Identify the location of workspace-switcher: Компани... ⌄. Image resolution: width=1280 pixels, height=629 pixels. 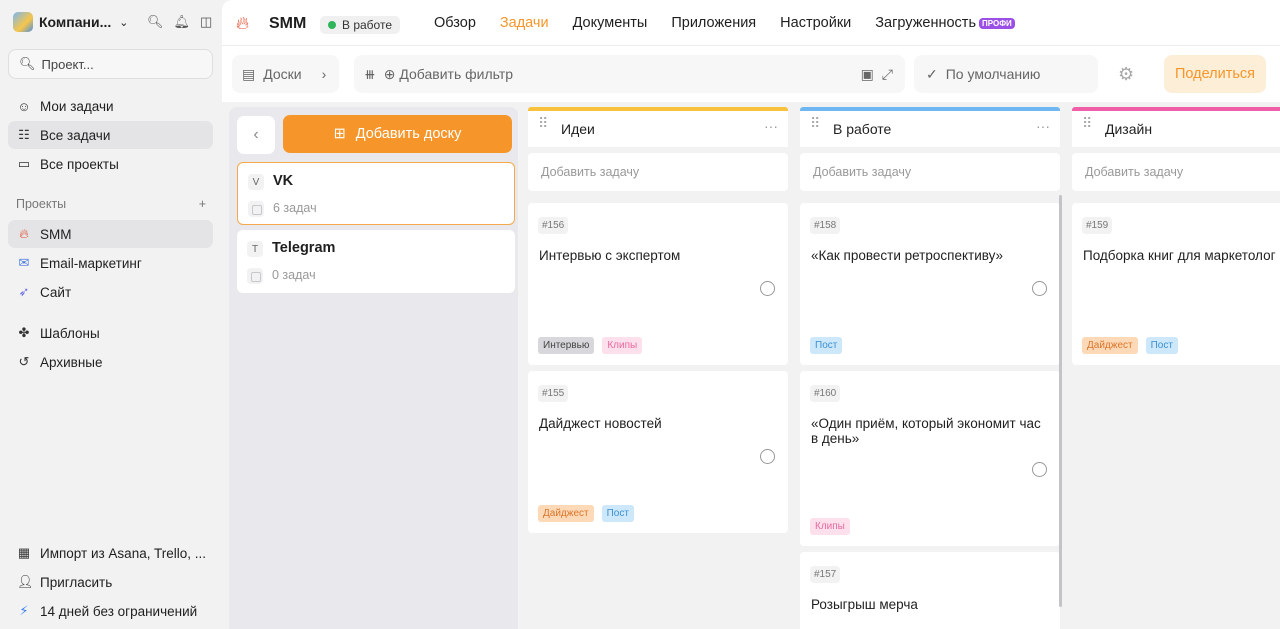
(70, 22).